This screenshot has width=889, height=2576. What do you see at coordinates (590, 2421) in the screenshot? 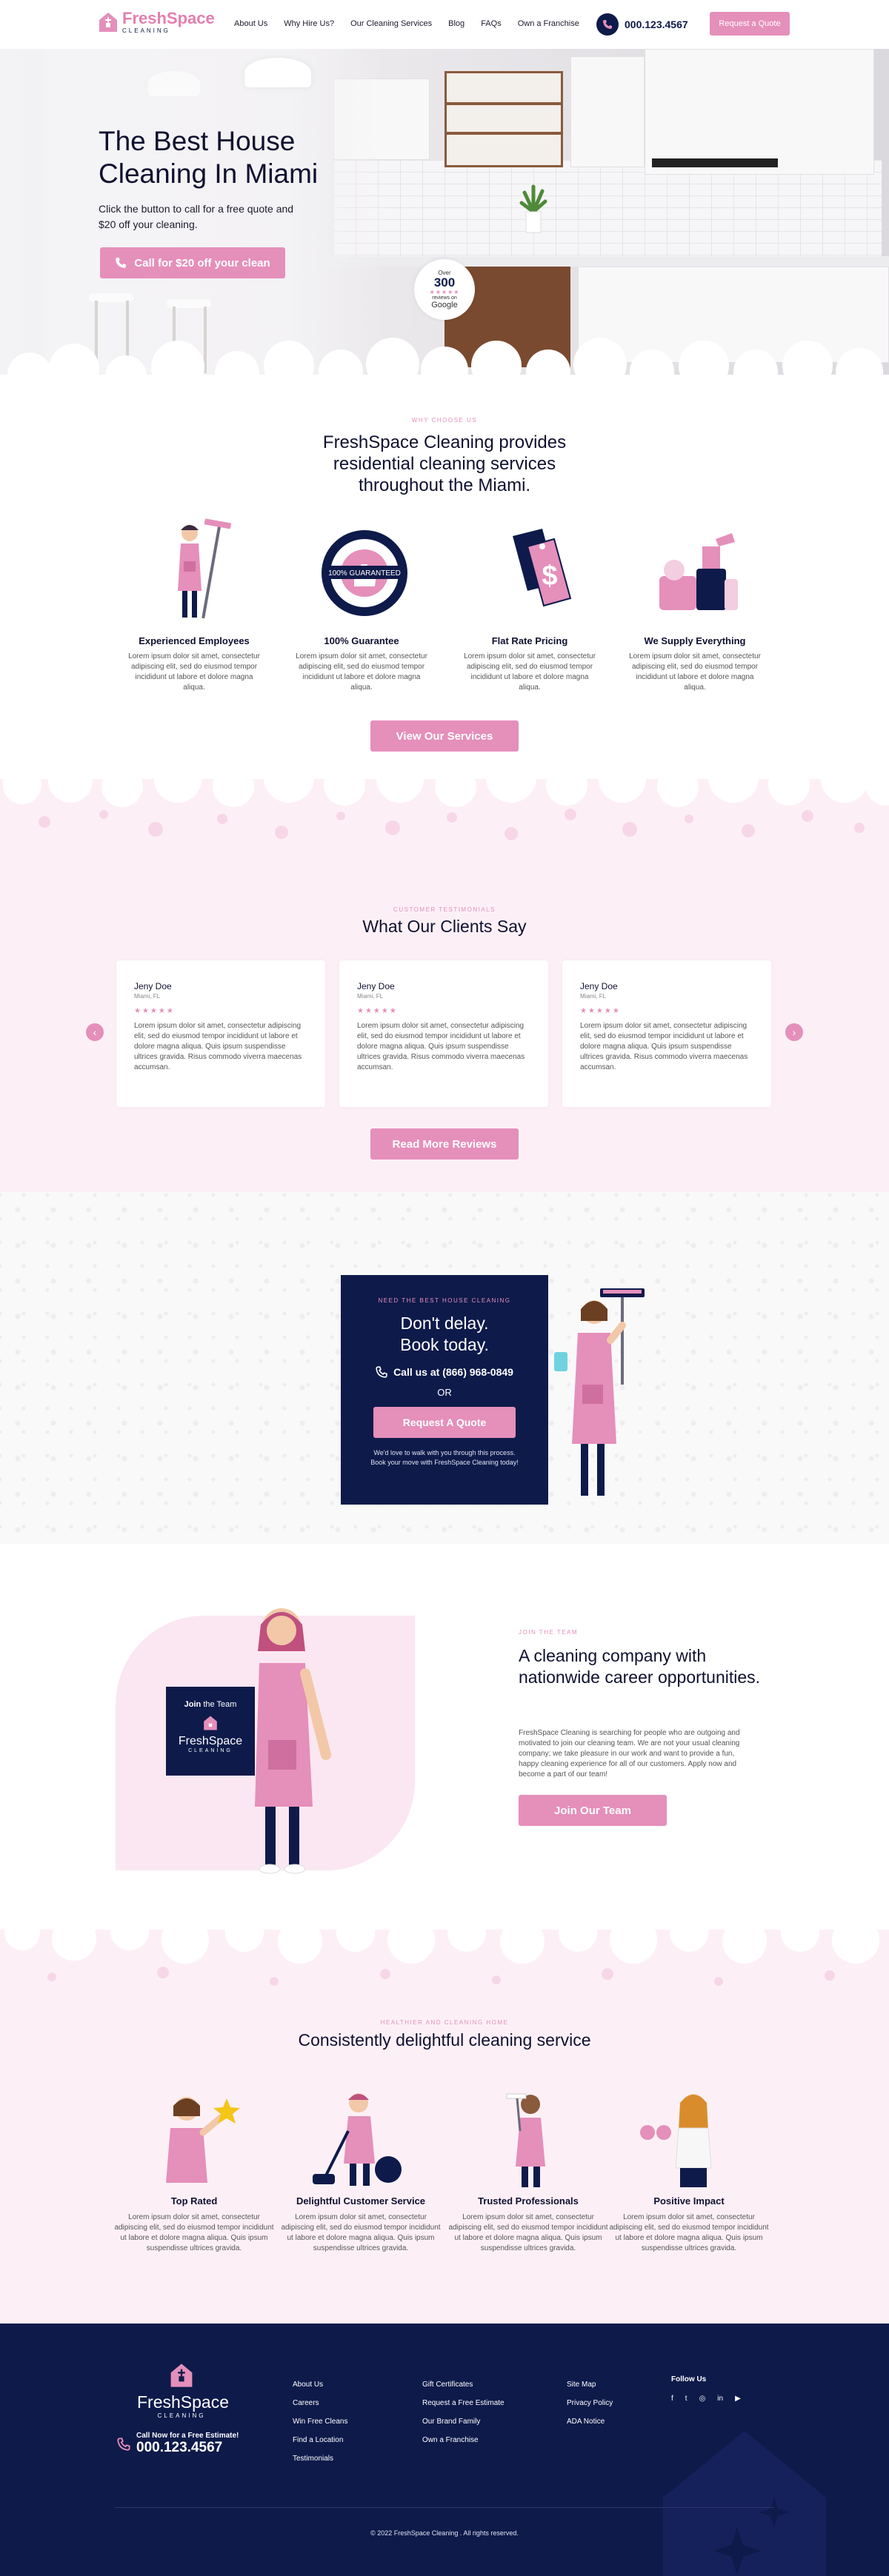
I see `footer-link-ada: ADA Notice` at bounding box center [590, 2421].